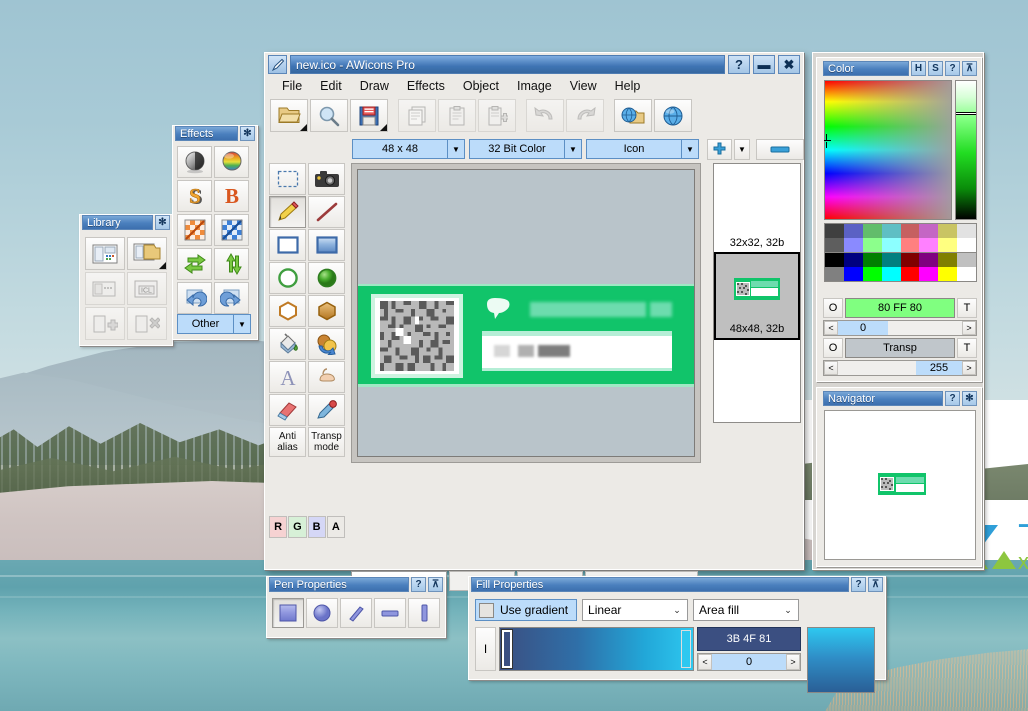 The height and width of the screenshot is (711, 1028). Describe the element at coordinates (194, 230) in the screenshot. I see `effect-orange-checker` at that location.